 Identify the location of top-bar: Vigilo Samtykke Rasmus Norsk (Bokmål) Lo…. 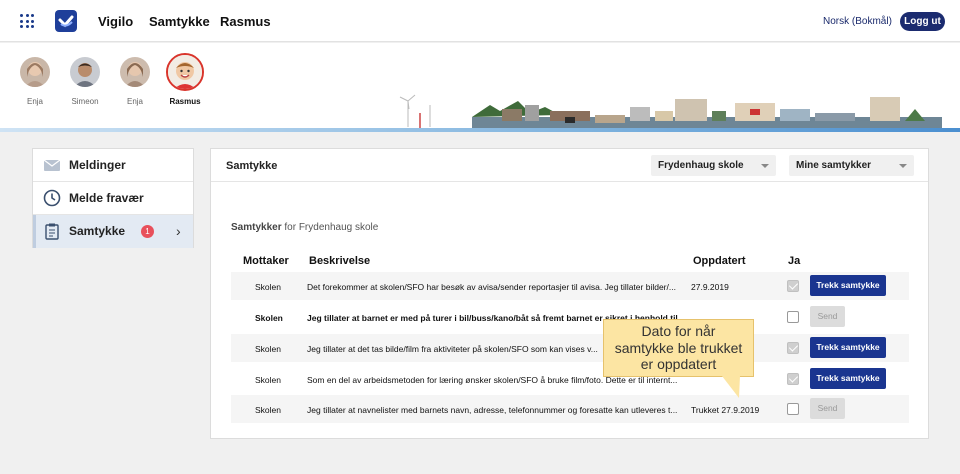
(480, 21).